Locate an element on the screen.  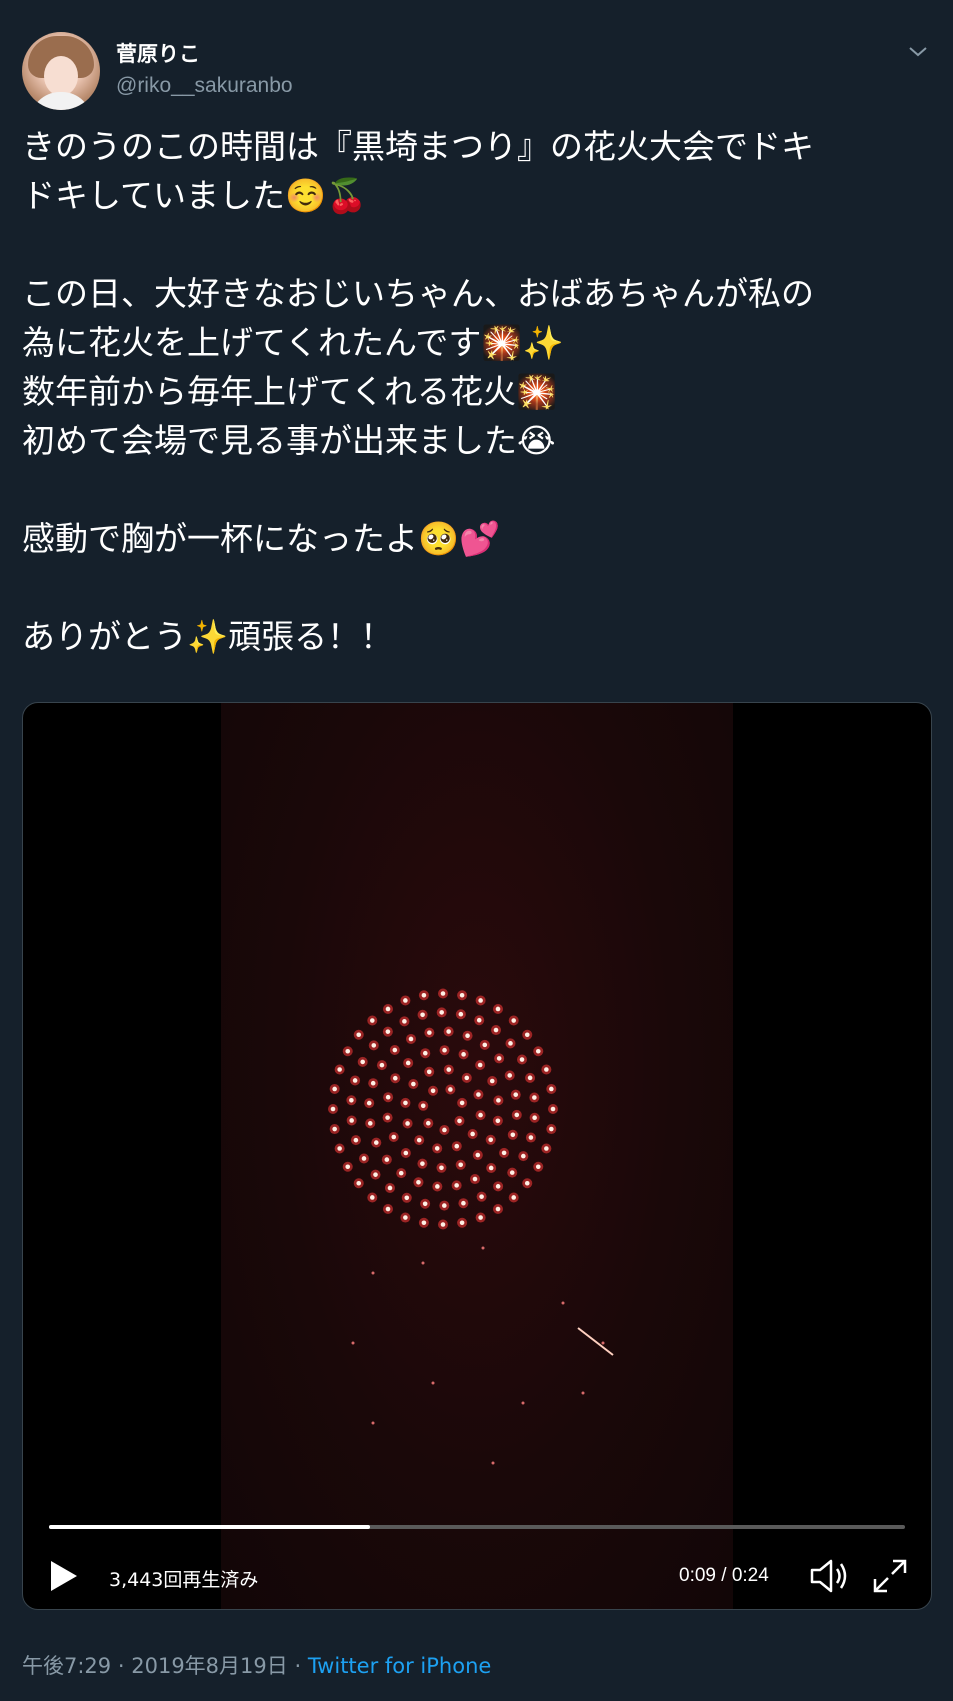
tweet-time: 午後7:29 is located at coordinates (66, 1666).